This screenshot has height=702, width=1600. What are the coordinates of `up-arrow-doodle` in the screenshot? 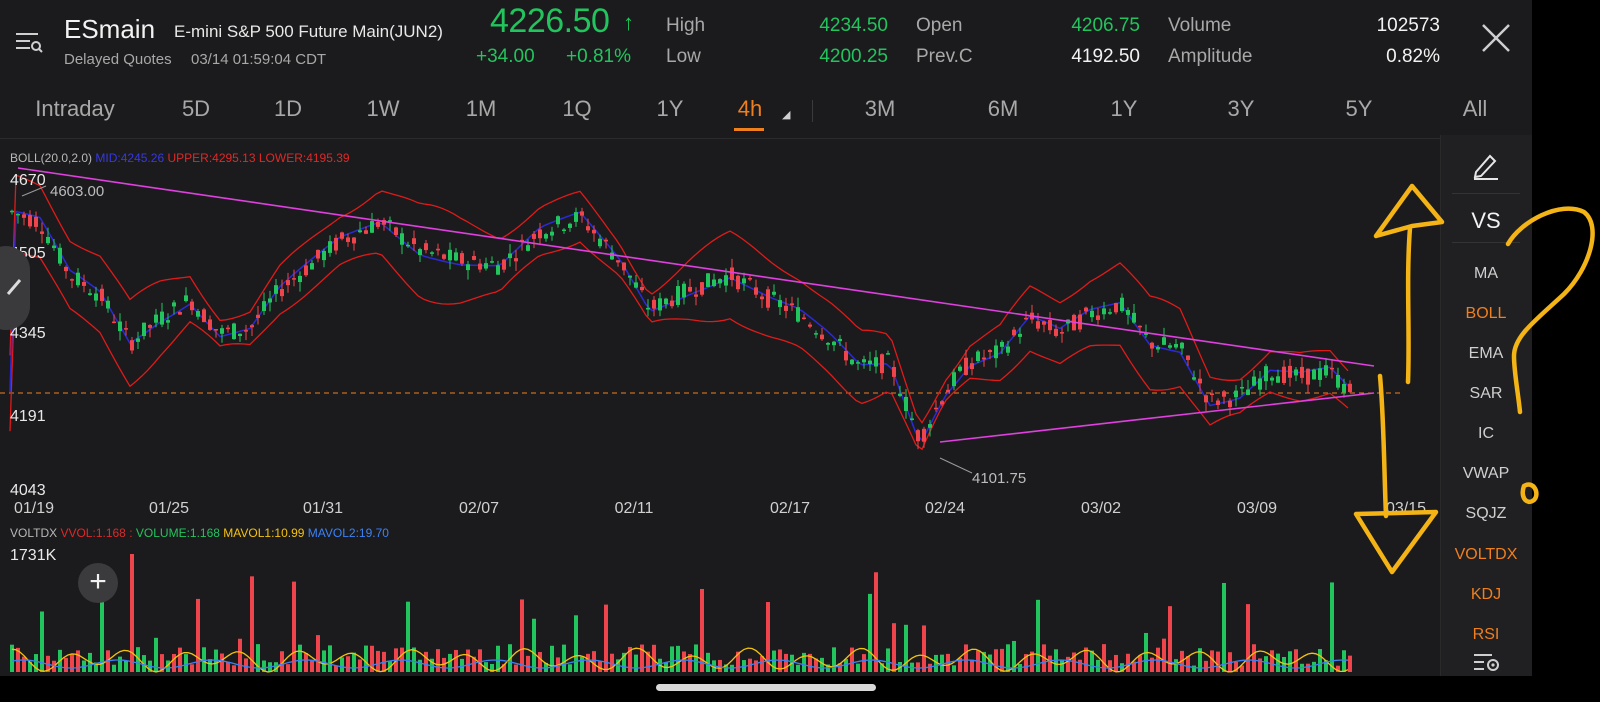 It's located at (1409, 284).